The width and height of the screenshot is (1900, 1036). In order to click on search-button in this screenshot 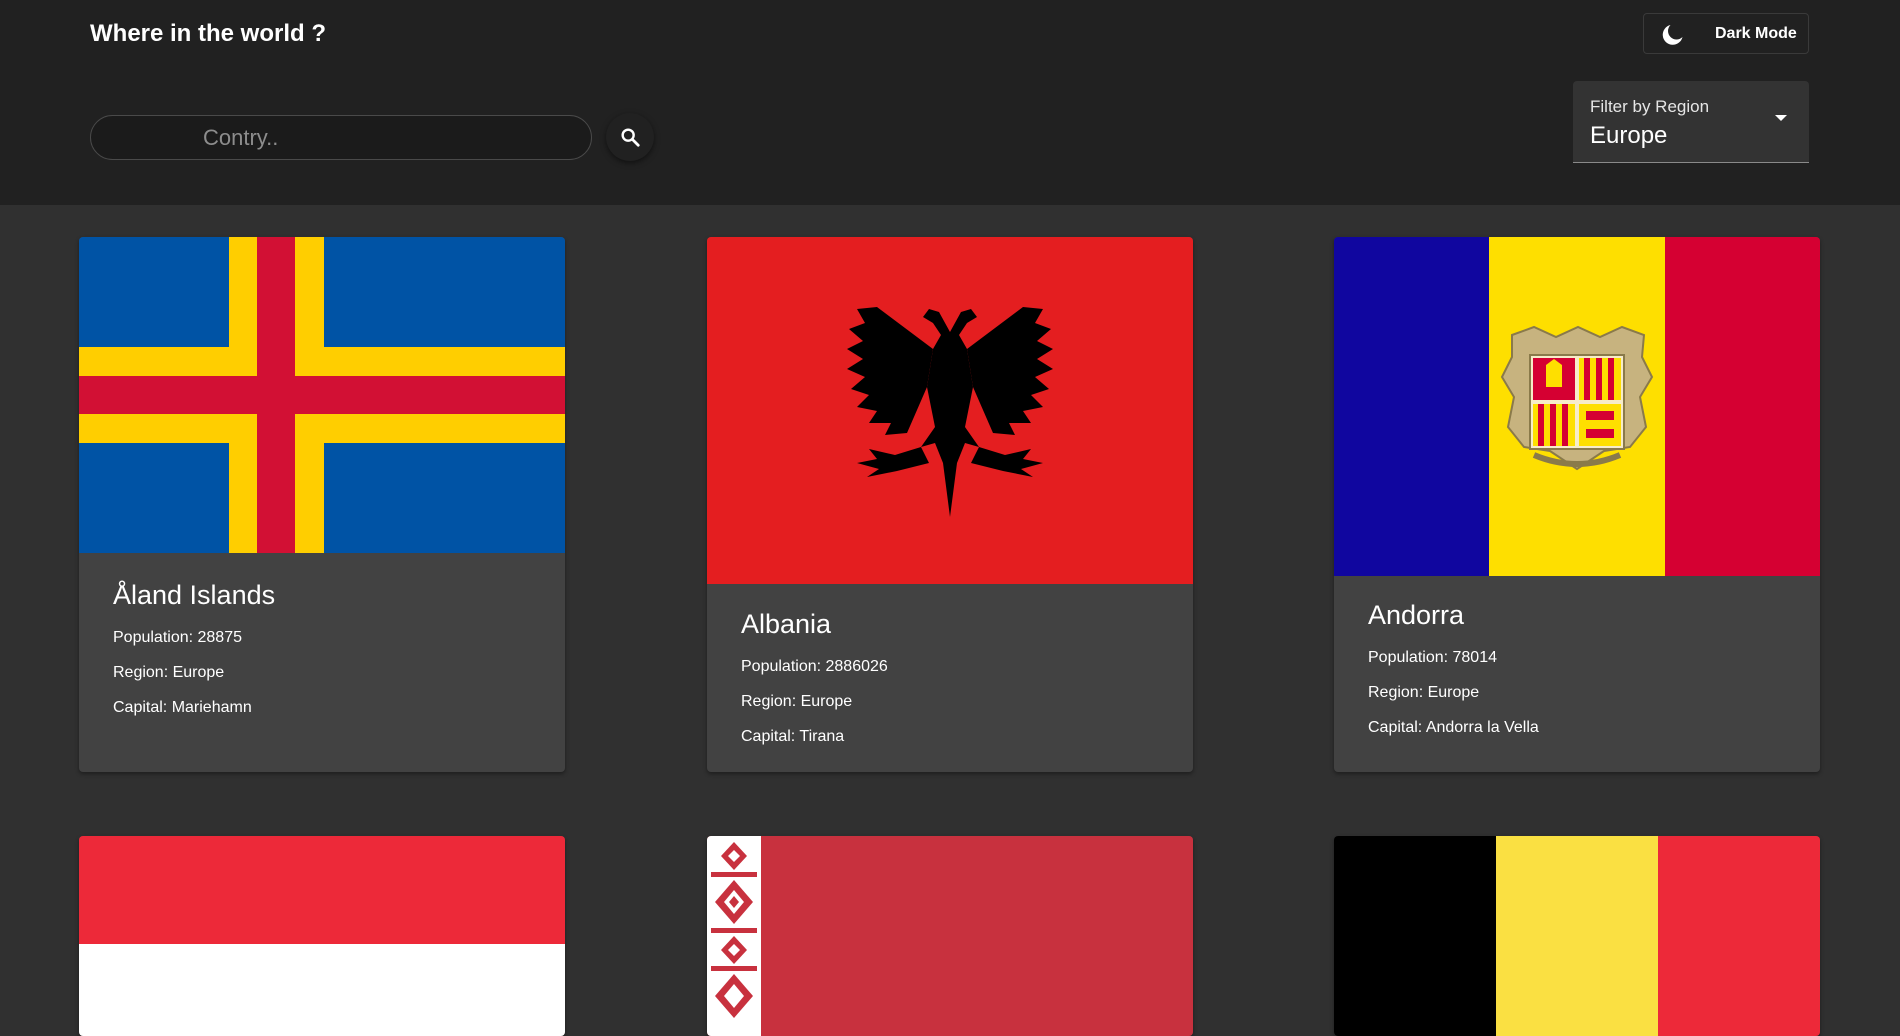, I will do `click(630, 137)`.